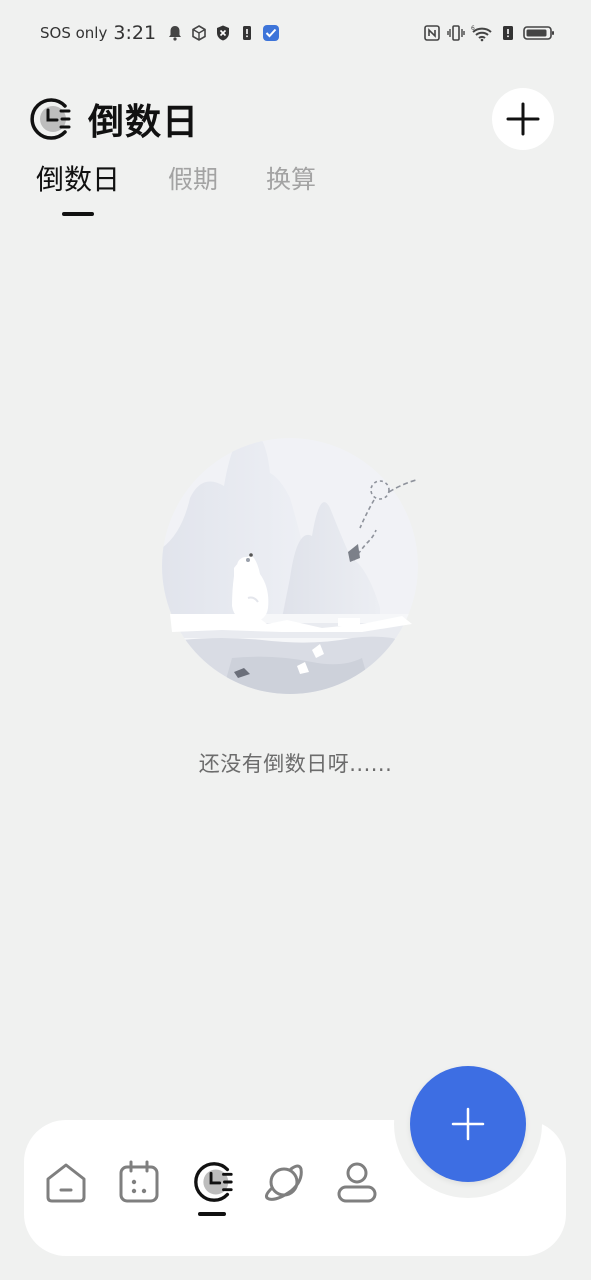 This screenshot has height=1280, width=591. I want to click on tab-holidays: 假期, so click(193, 185).